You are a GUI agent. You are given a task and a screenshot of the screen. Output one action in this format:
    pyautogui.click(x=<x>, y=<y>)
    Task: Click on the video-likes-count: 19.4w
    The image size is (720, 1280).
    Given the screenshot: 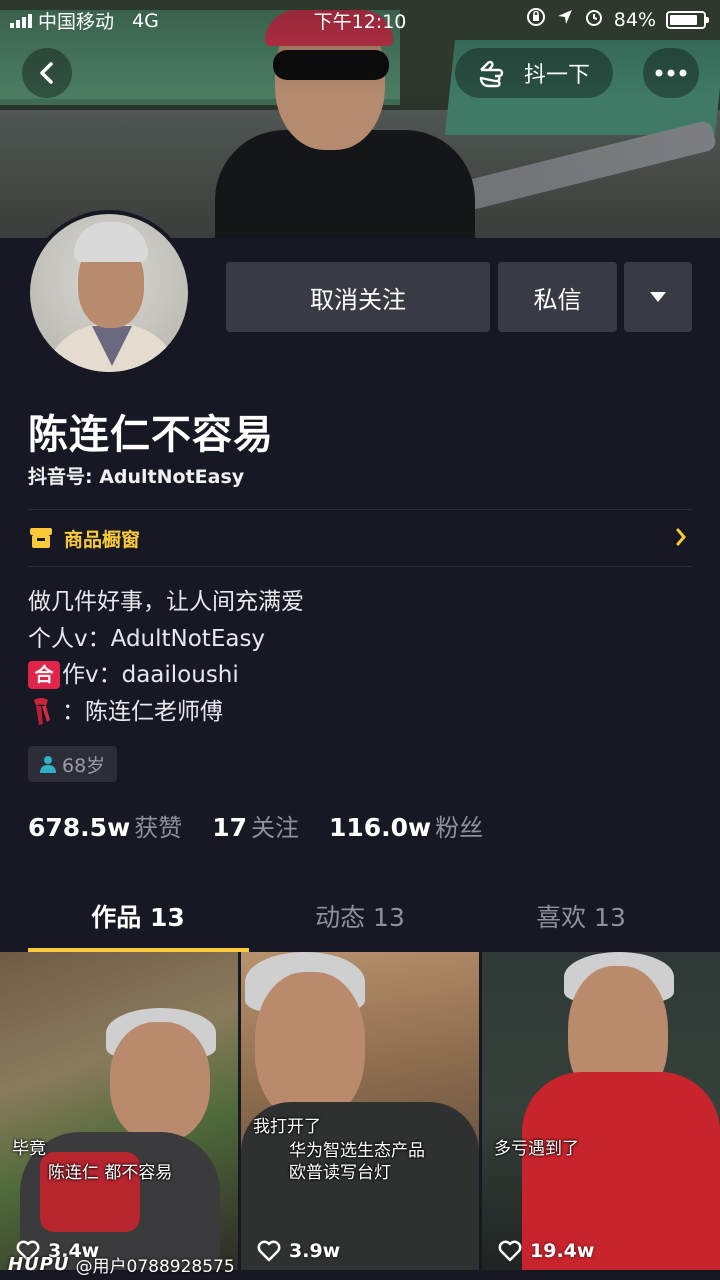 What is the action you would take?
    pyautogui.click(x=562, y=1251)
    